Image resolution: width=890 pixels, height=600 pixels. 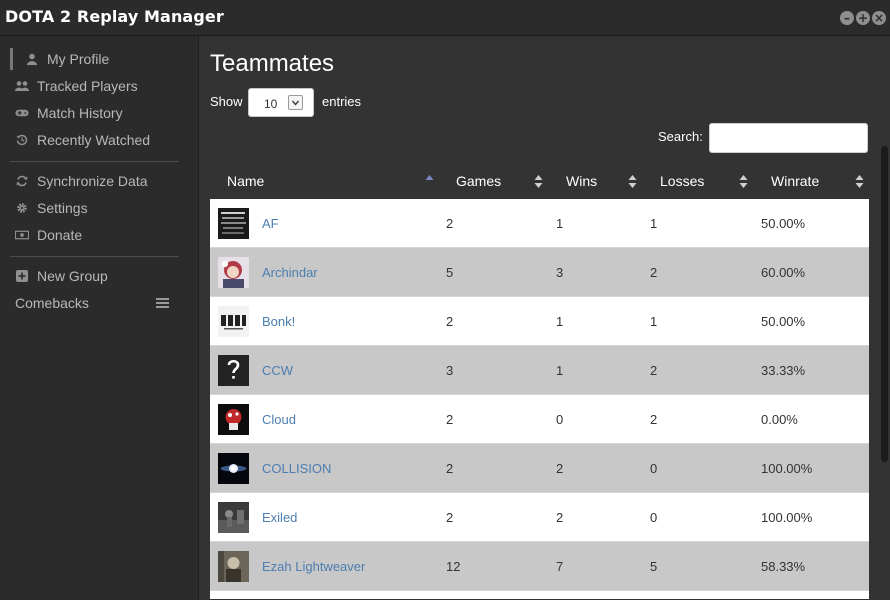 What do you see at coordinates (788, 138) in the screenshot?
I see `search-input` at bounding box center [788, 138].